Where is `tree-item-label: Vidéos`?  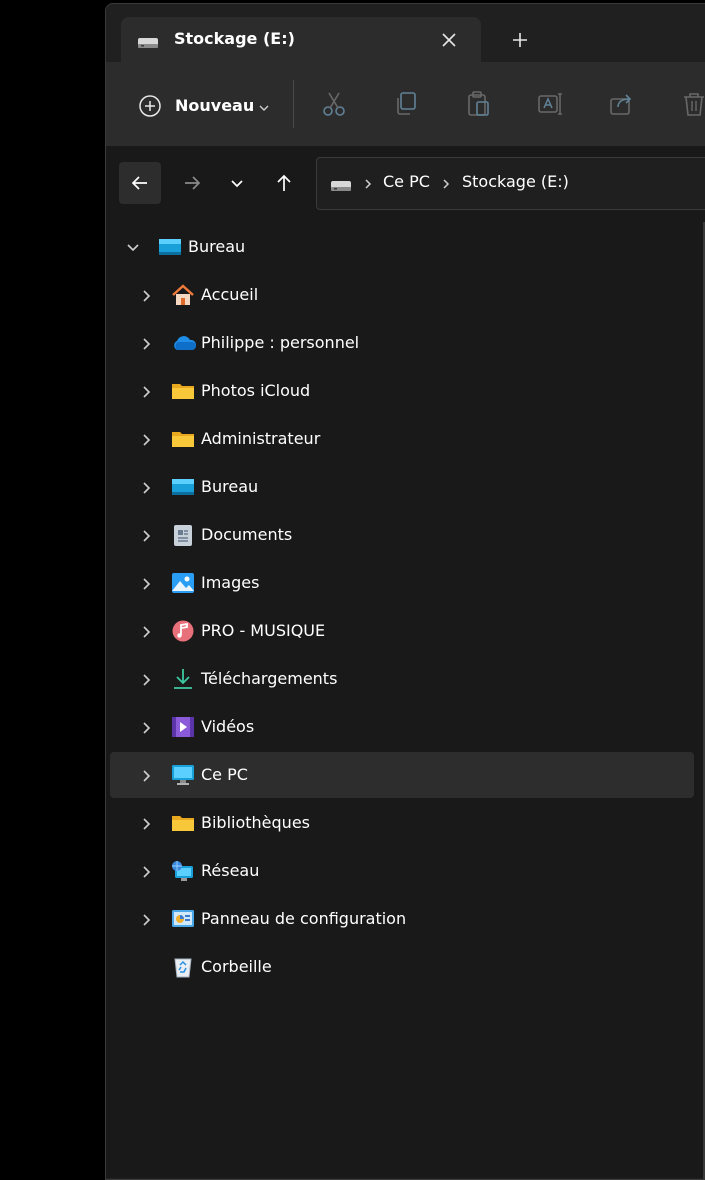 tree-item-label: Vidéos is located at coordinates (228, 726).